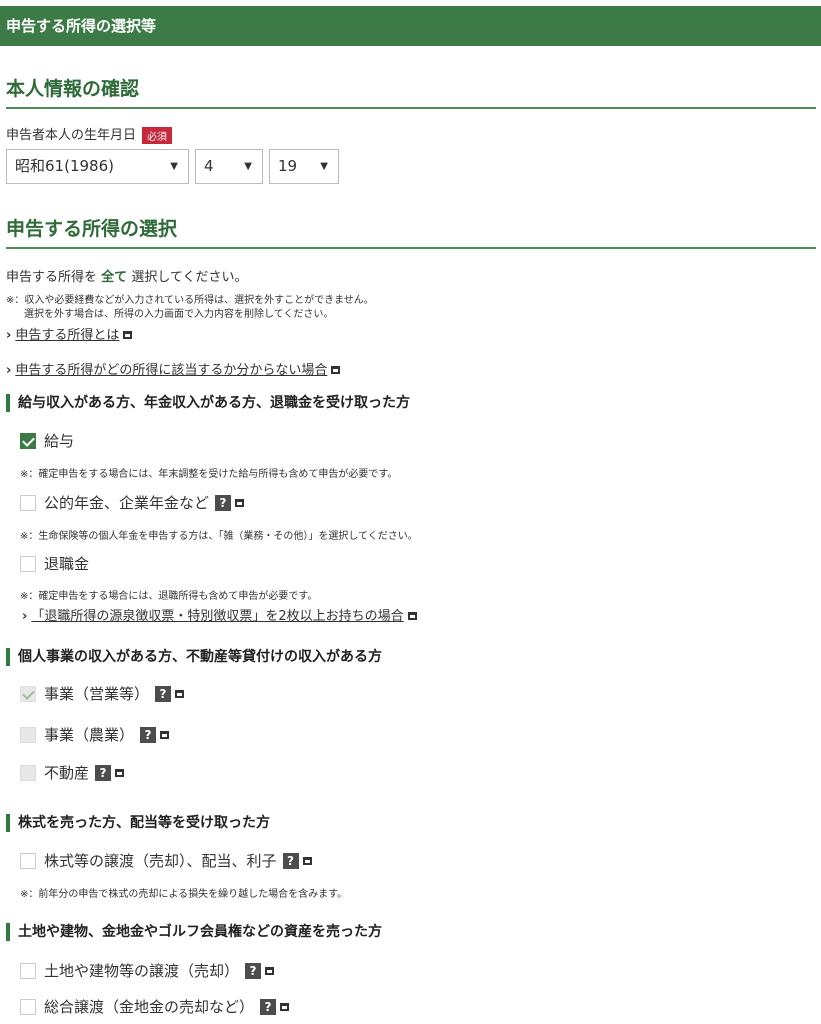 The image size is (821, 1024). Describe the element at coordinates (209, 474) in the screenshot. I see `salary-note: ※：確定申告をする場合には、年末調整を受けた給与所得も含めて申告が必要です。` at that location.